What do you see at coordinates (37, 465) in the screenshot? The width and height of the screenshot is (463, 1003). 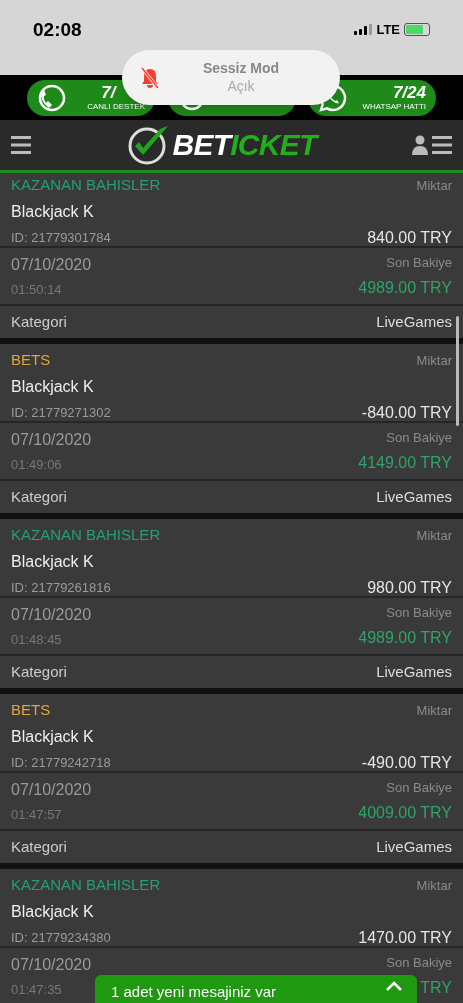 I see `transaction-time: 01:49:06` at bounding box center [37, 465].